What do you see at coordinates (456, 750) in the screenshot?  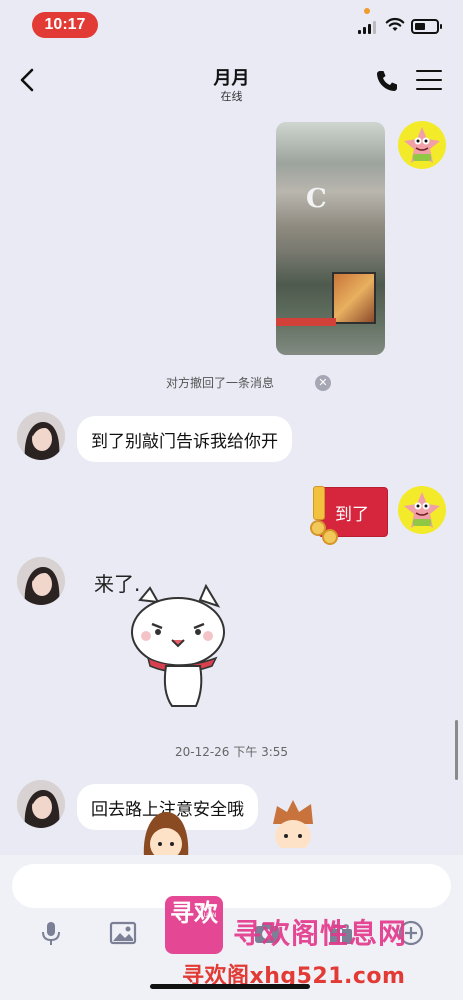 I see `scroll-indicator` at bounding box center [456, 750].